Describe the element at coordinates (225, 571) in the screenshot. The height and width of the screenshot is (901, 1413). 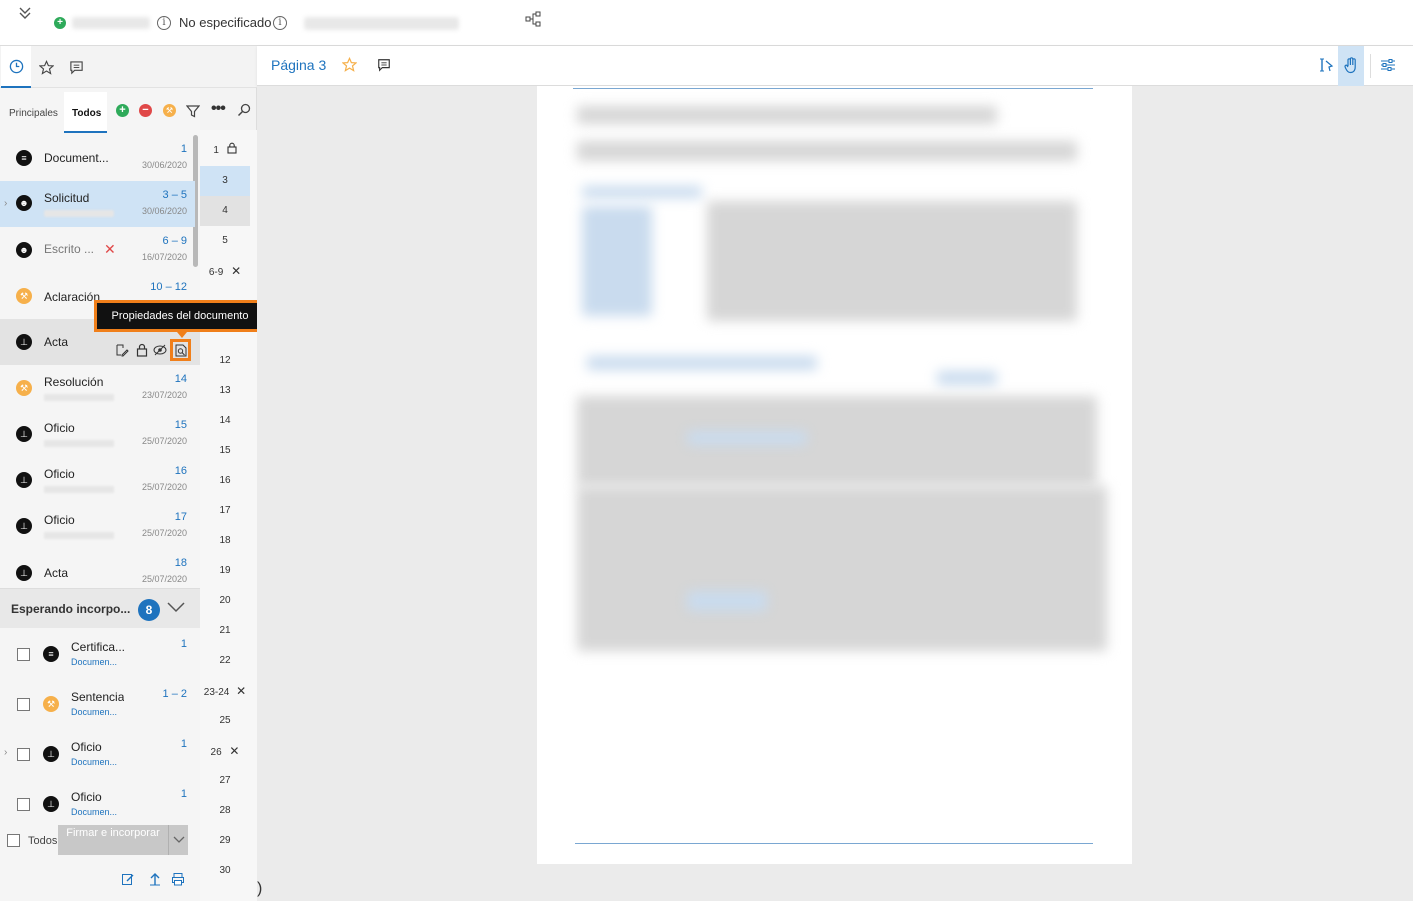
I see `page-number: 19` at that location.